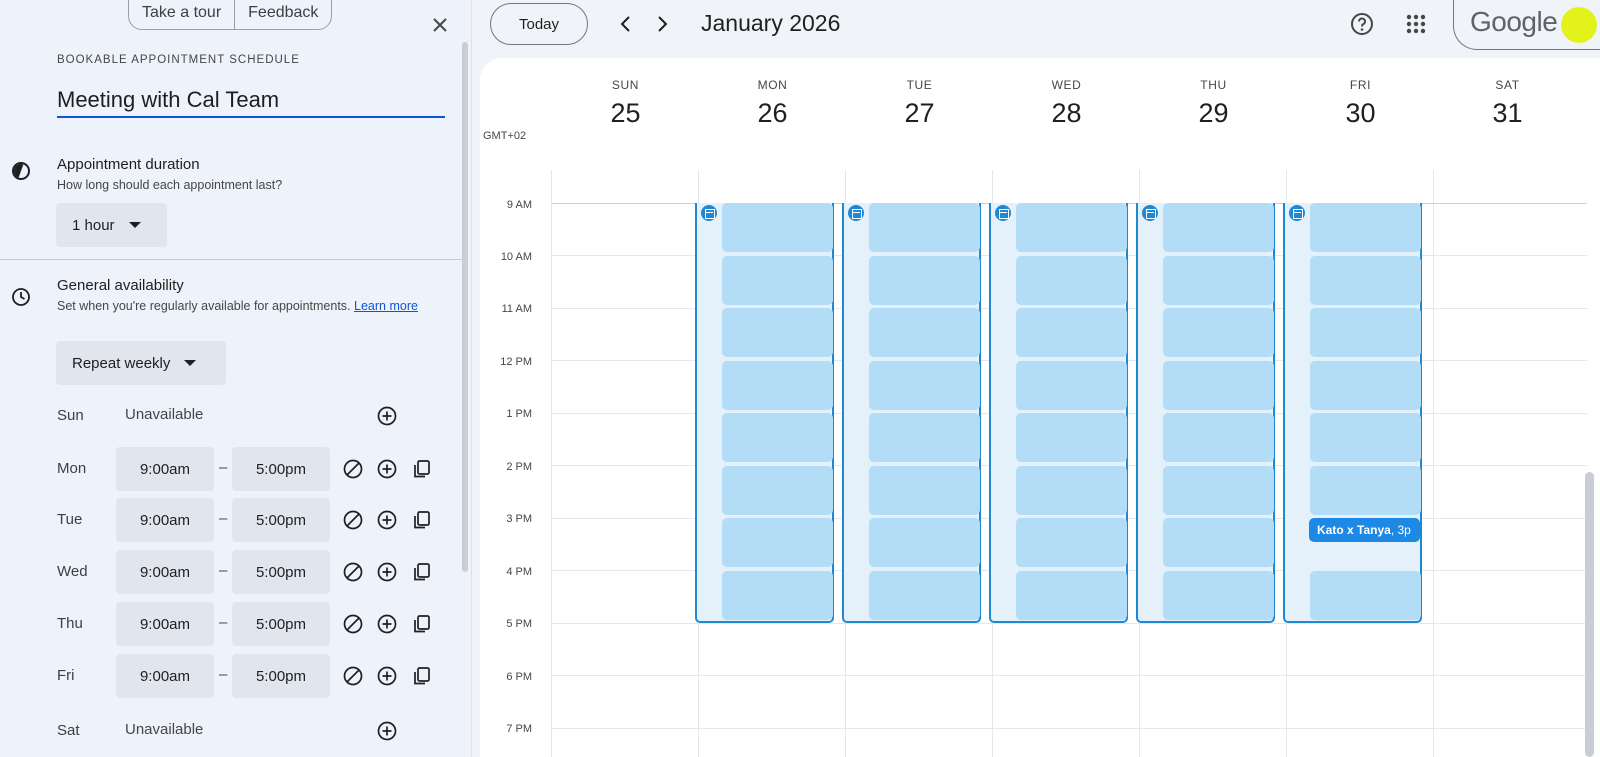  I want to click on day-number: 30, so click(1360, 113).